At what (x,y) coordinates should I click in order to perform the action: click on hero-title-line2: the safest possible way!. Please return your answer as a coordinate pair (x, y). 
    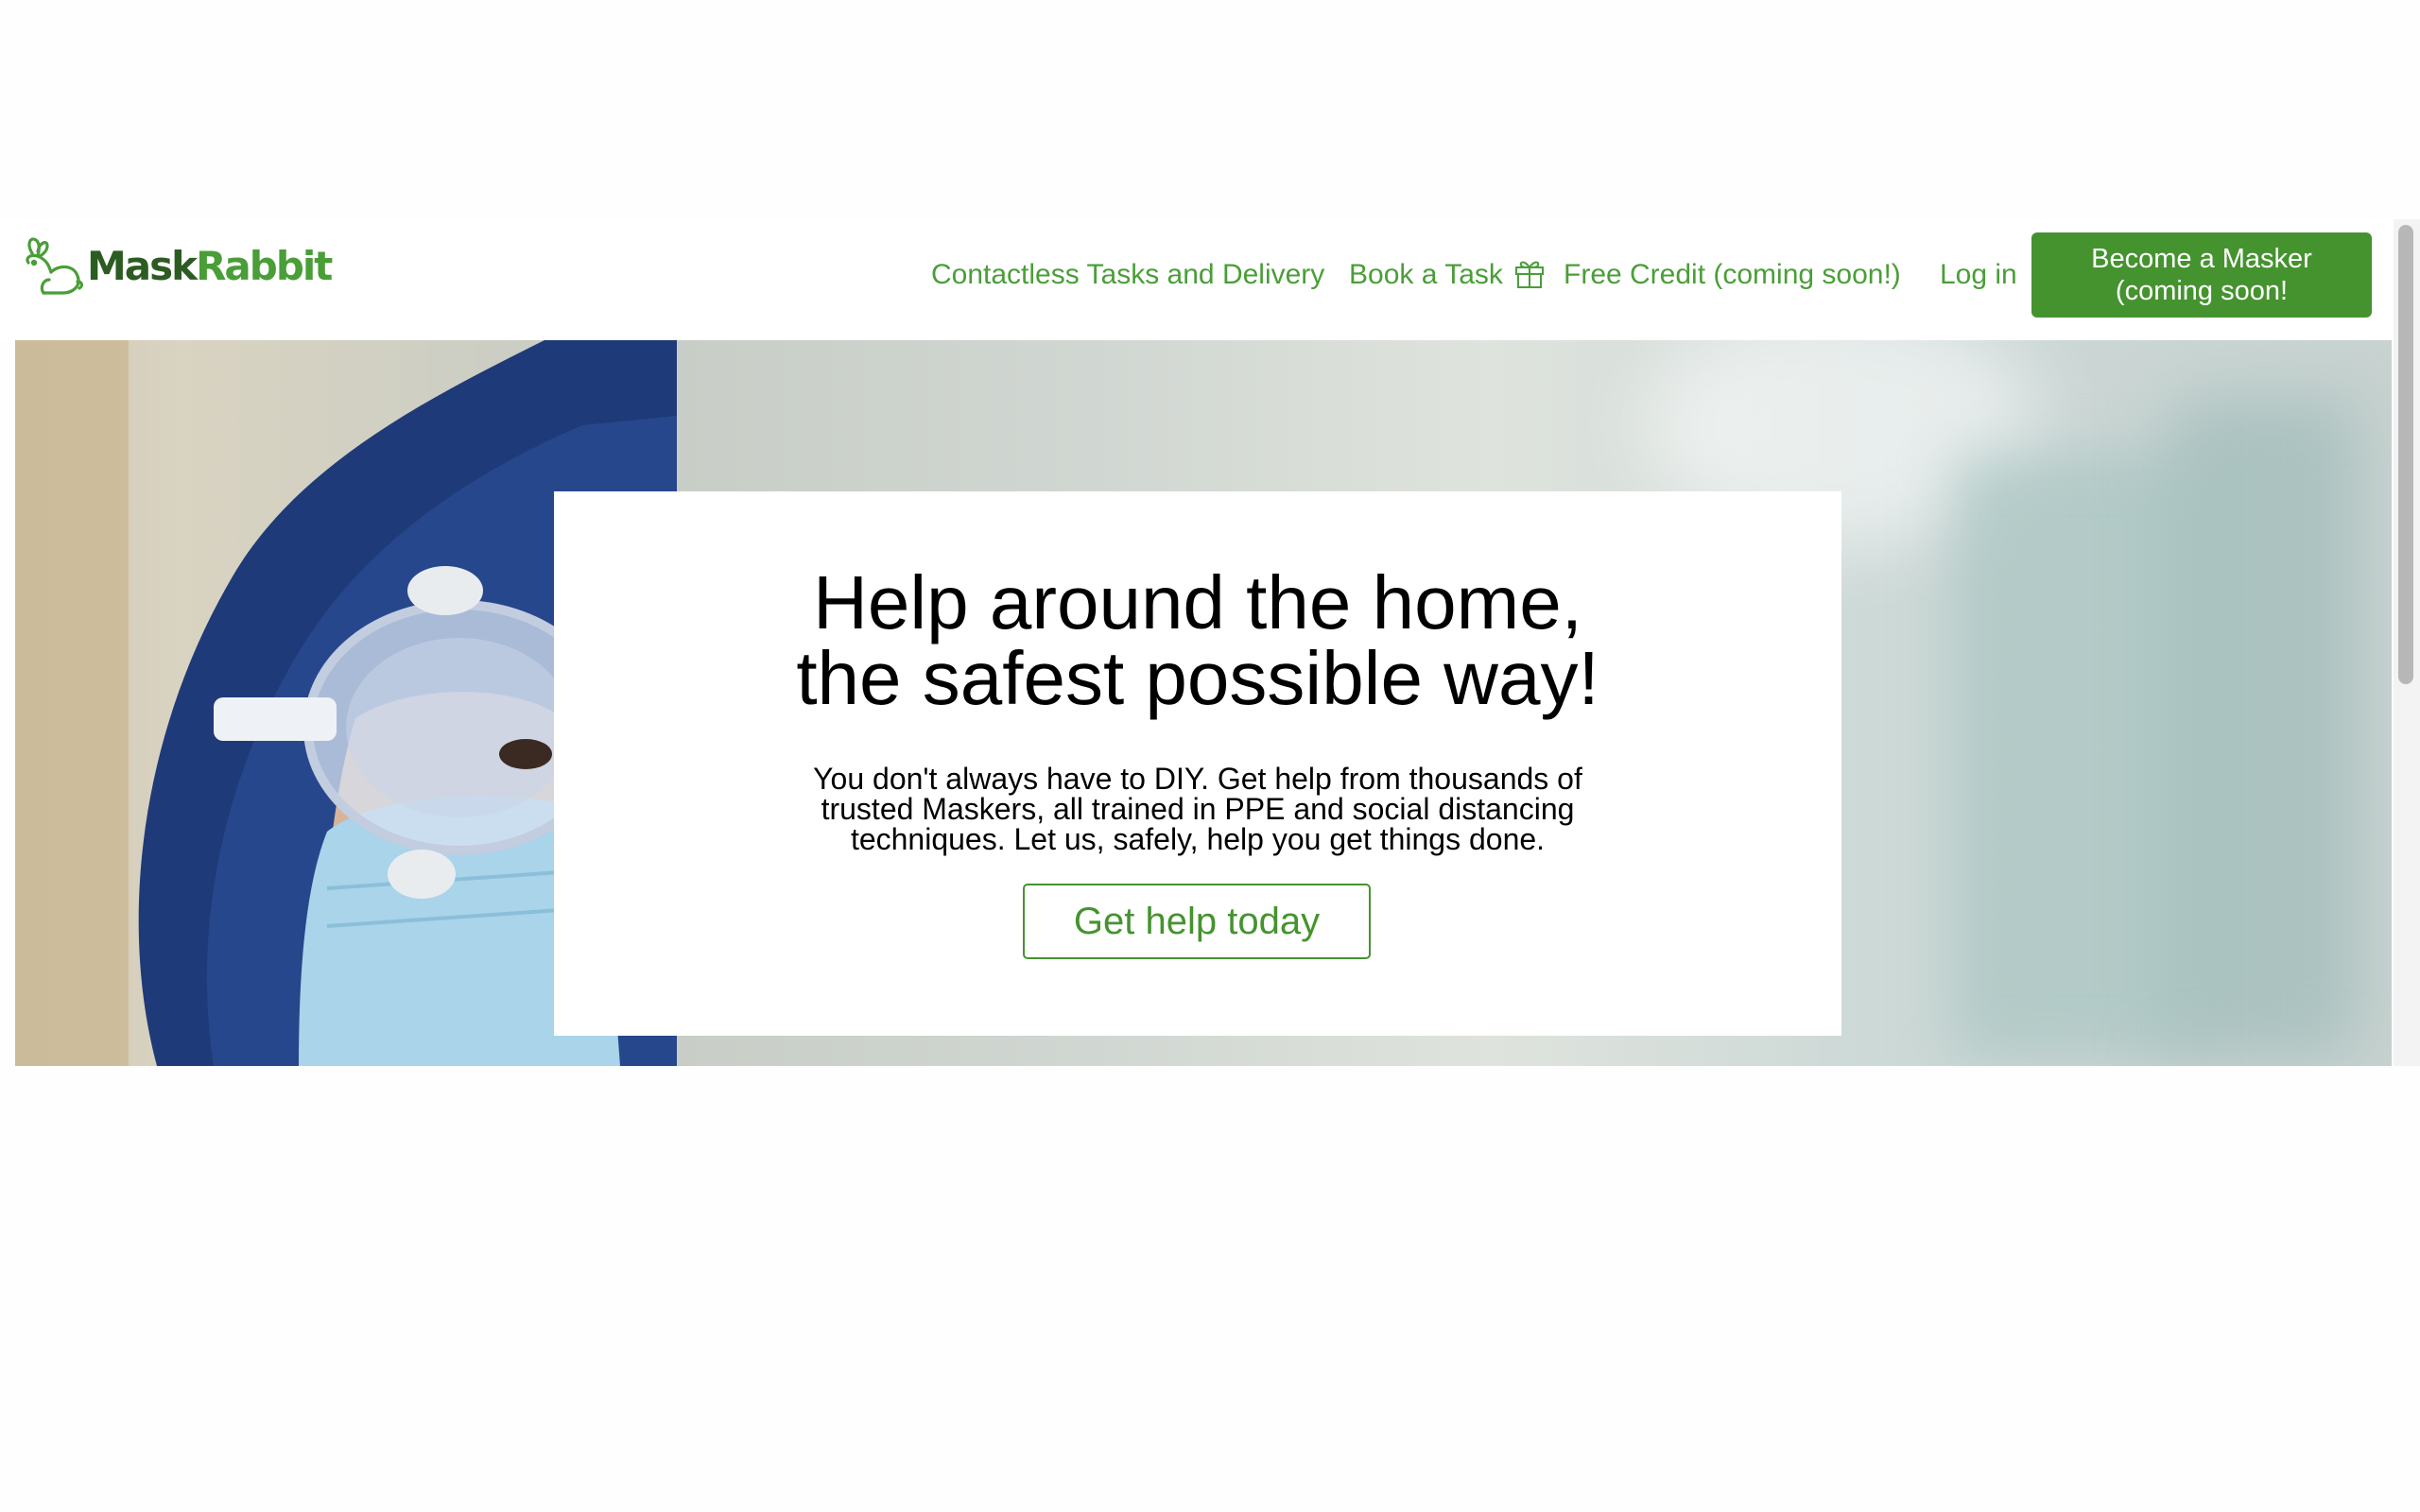
    Looking at the image, I should click on (1197, 678).